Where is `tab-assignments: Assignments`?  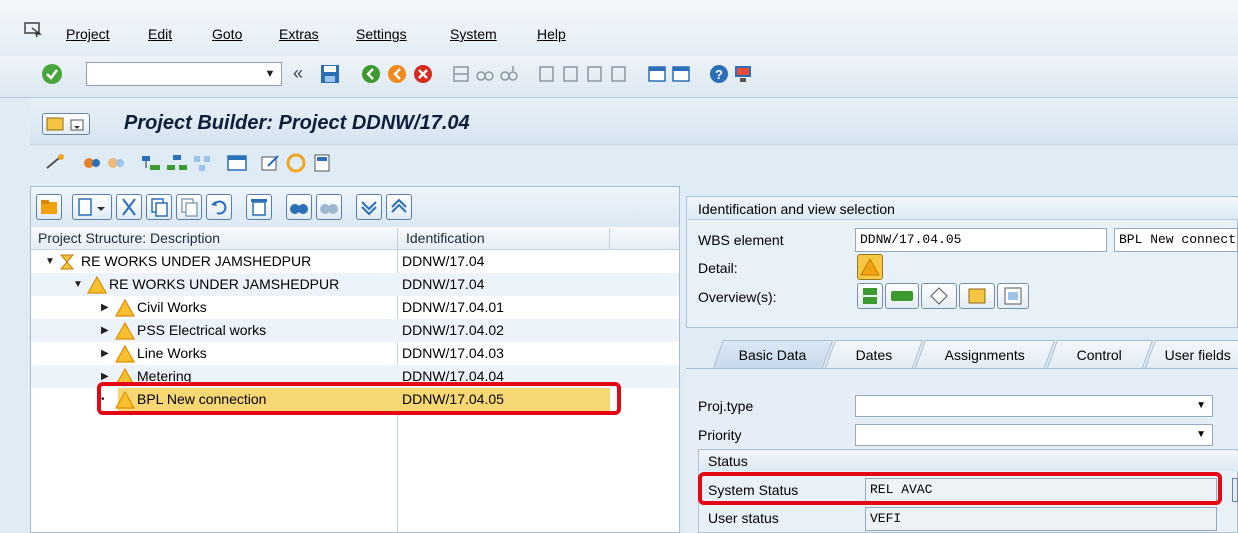 tab-assignments: Assignments is located at coordinates (985, 354).